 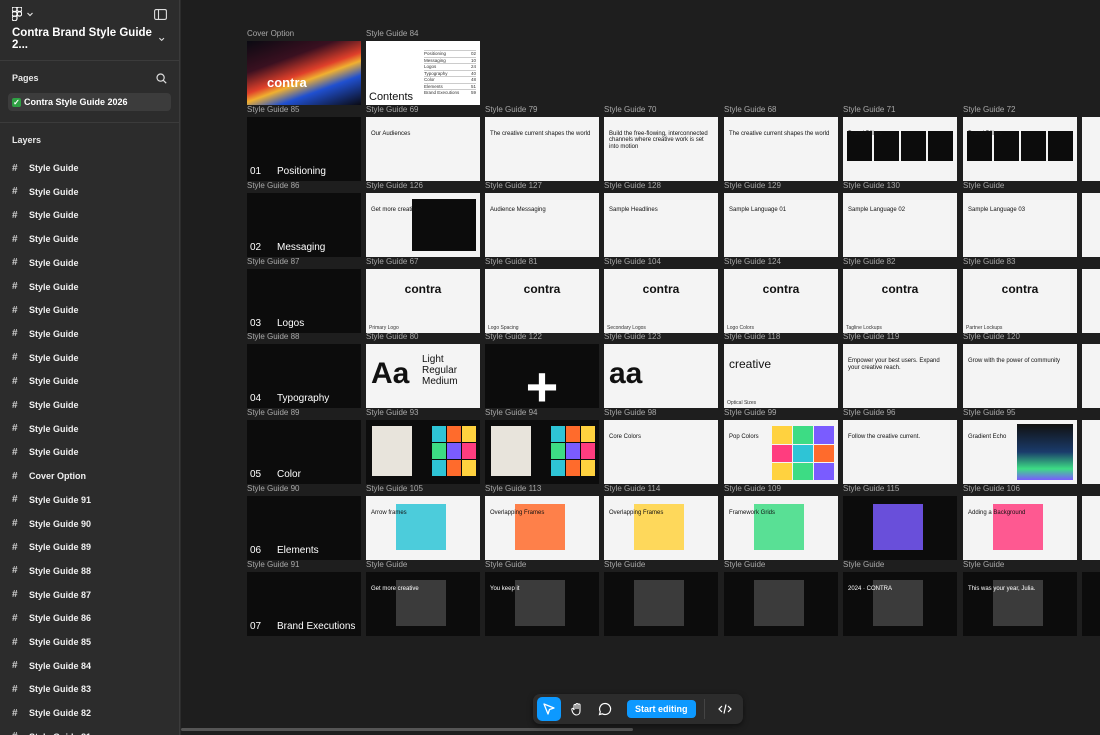 I want to click on slide-thumbnail: Sample Language 02, so click(x=900, y=224).